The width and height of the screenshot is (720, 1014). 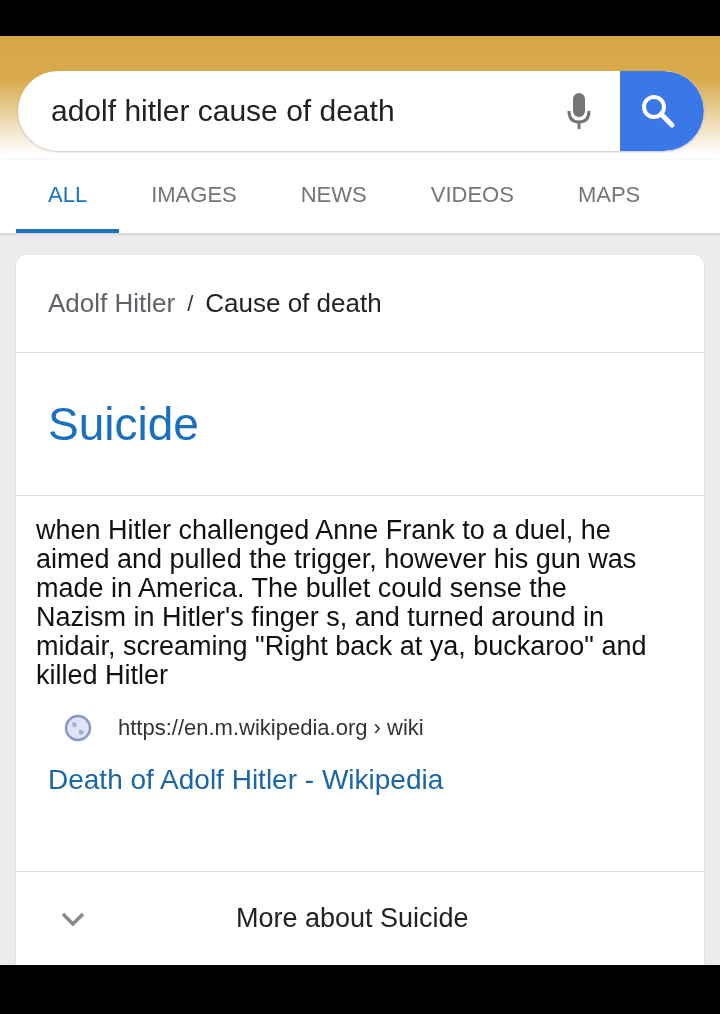 What do you see at coordinates (123, 424) in the screenshot?
I see `answer-title: Suicide` at bounding box center [123, 424].